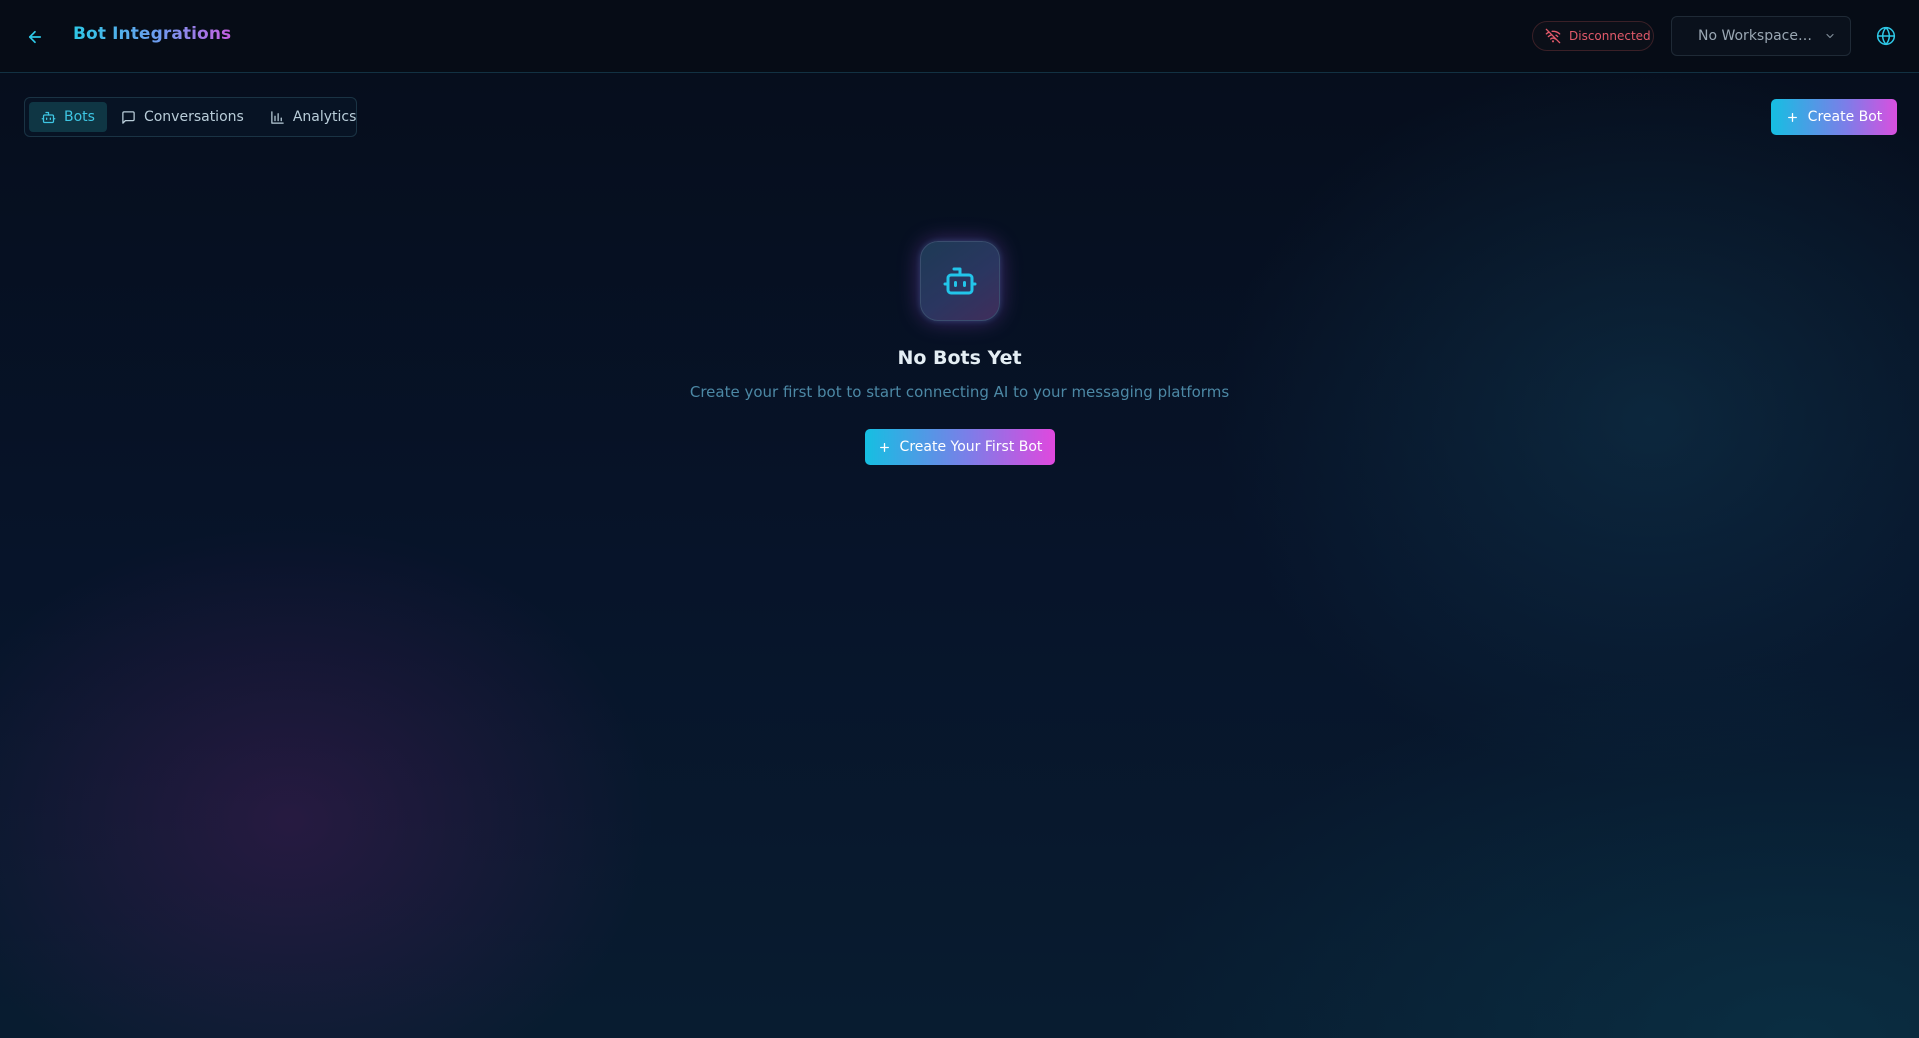 This screenshot has height=1038, width=1919. I want to click on language-button, so click(1886, 36).